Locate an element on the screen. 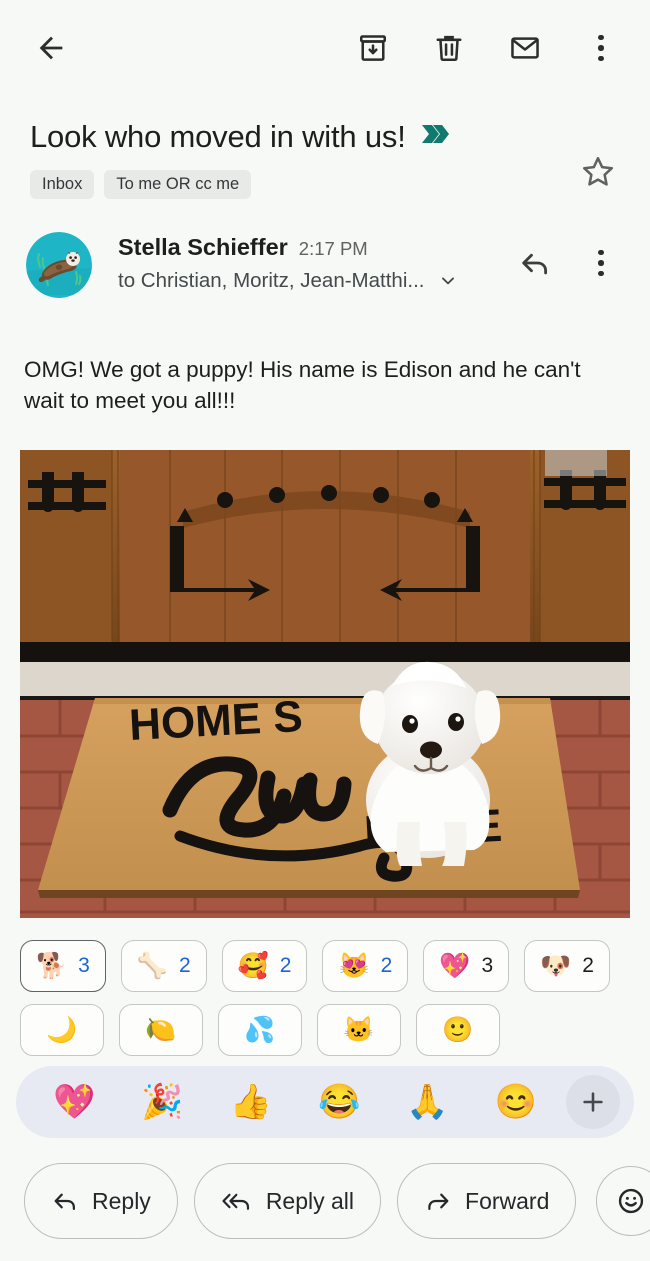  message-more-options-icon is located at coordinates (601, 263).